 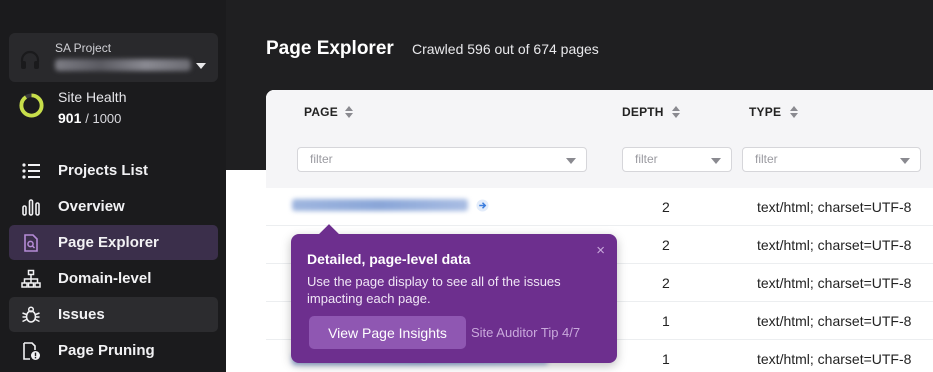 What do you see at coordinates (389, 259) in the screenshot?
I see `tip-title: Detailed, page-level data` at bounding box center [389, 259].